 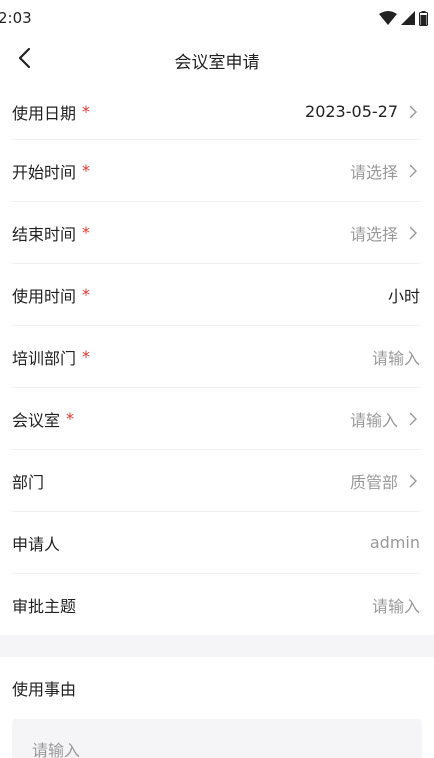 I want to click on battery-icon, so click(x=423, y=18).